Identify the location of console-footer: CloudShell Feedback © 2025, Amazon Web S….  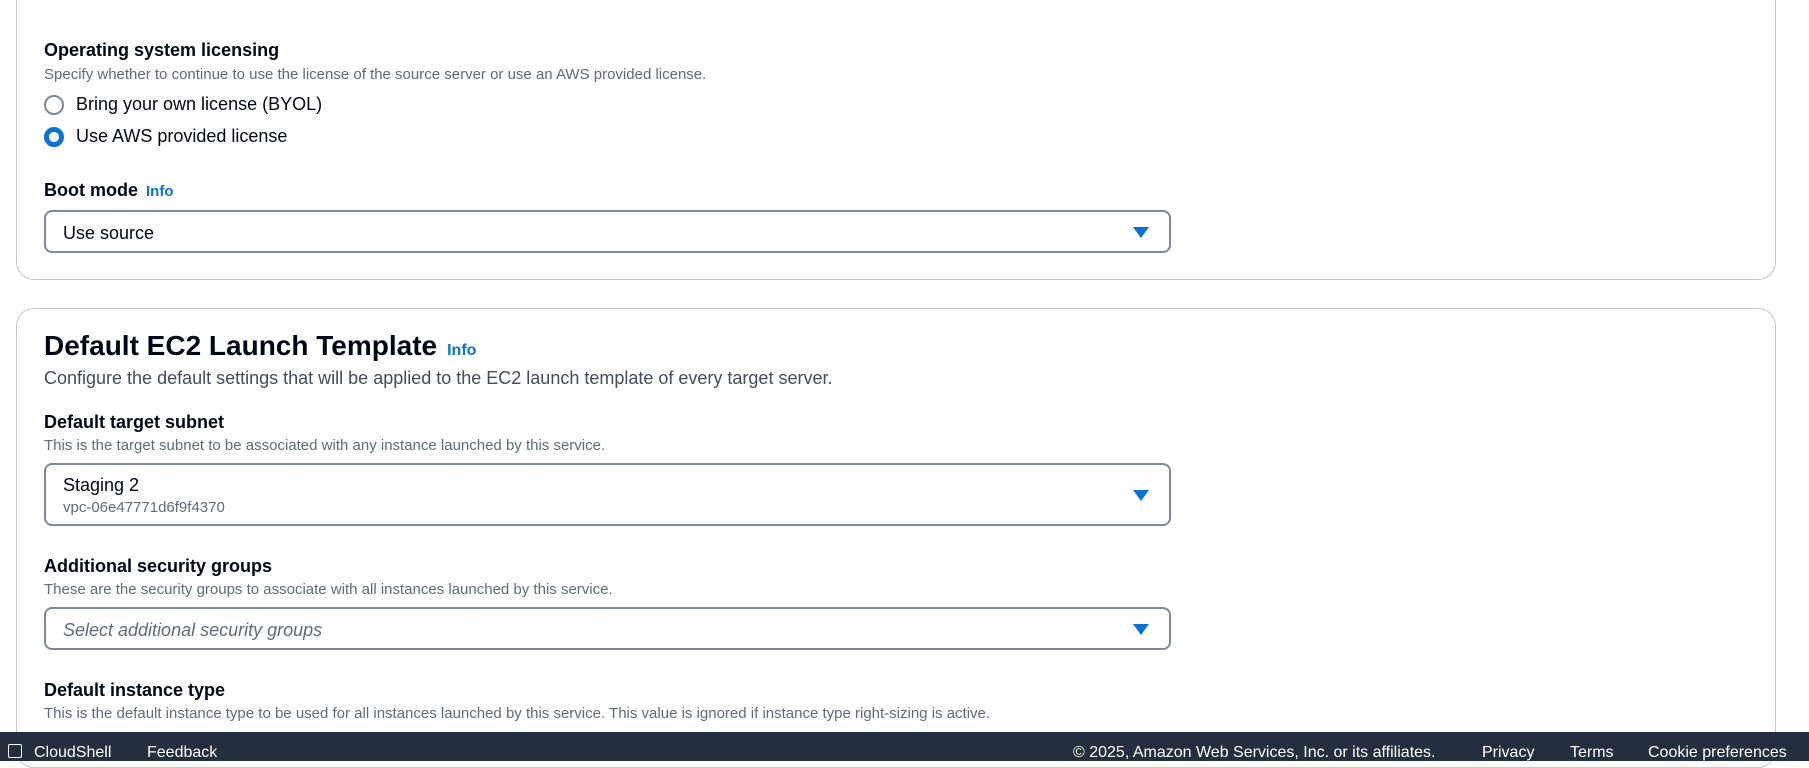
(904, 746).